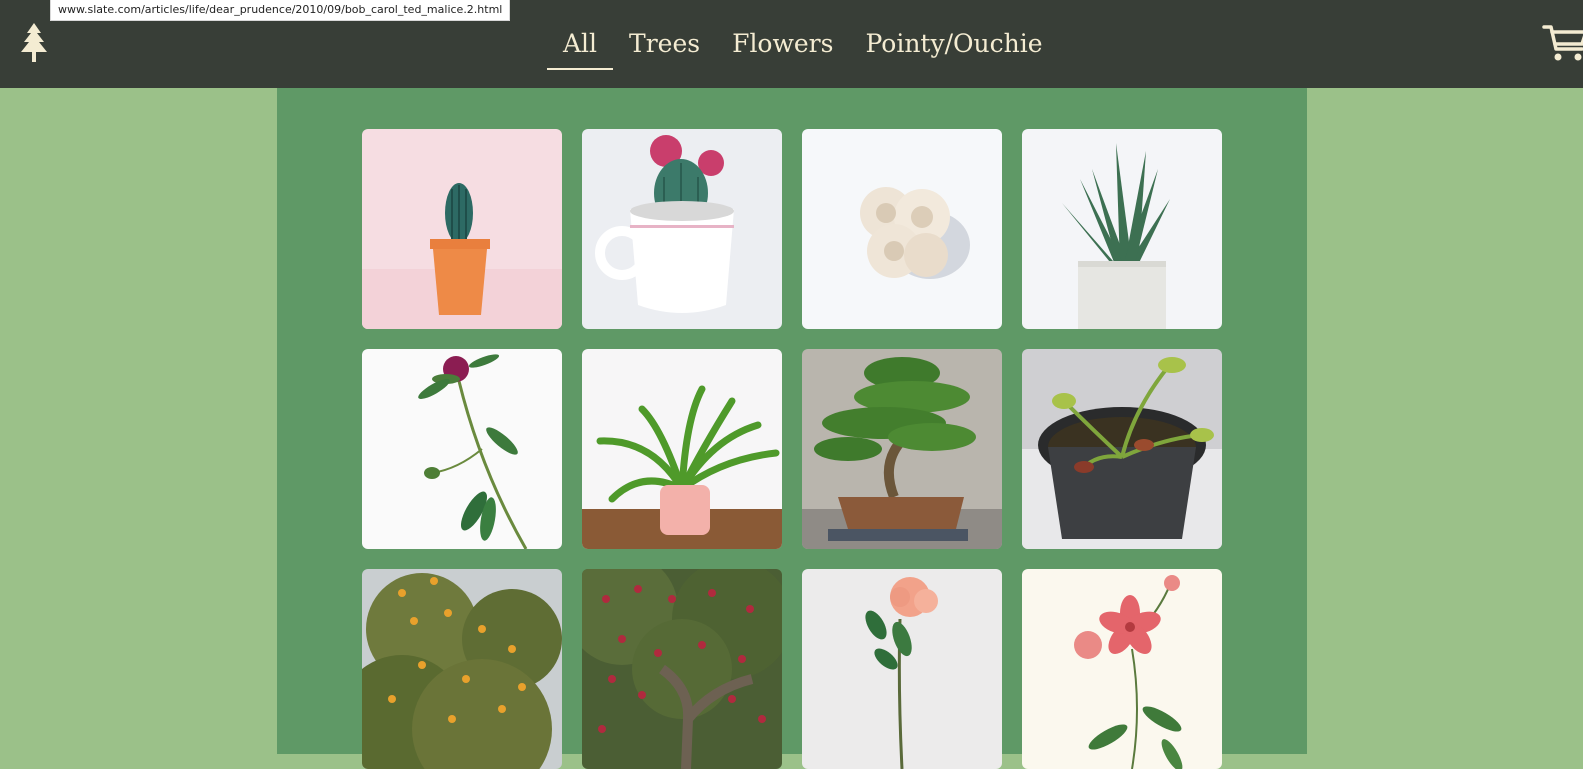 The height and width of the screenshot is (769, 1583). Describe the element at coordinates (580, 49) in the screenshot. I see `tab-all: All` at that location.